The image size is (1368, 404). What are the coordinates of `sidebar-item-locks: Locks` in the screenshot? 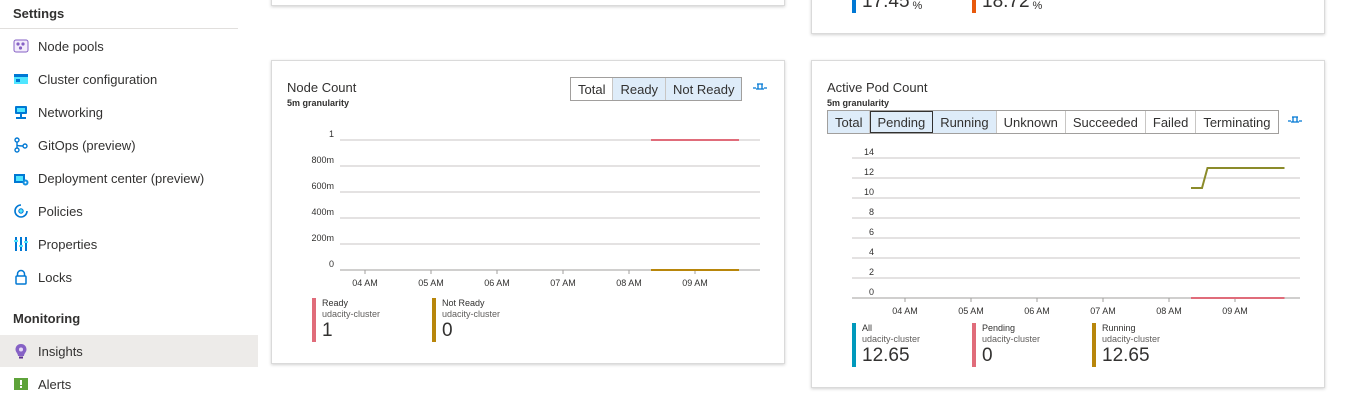 It's located at (129, 277).